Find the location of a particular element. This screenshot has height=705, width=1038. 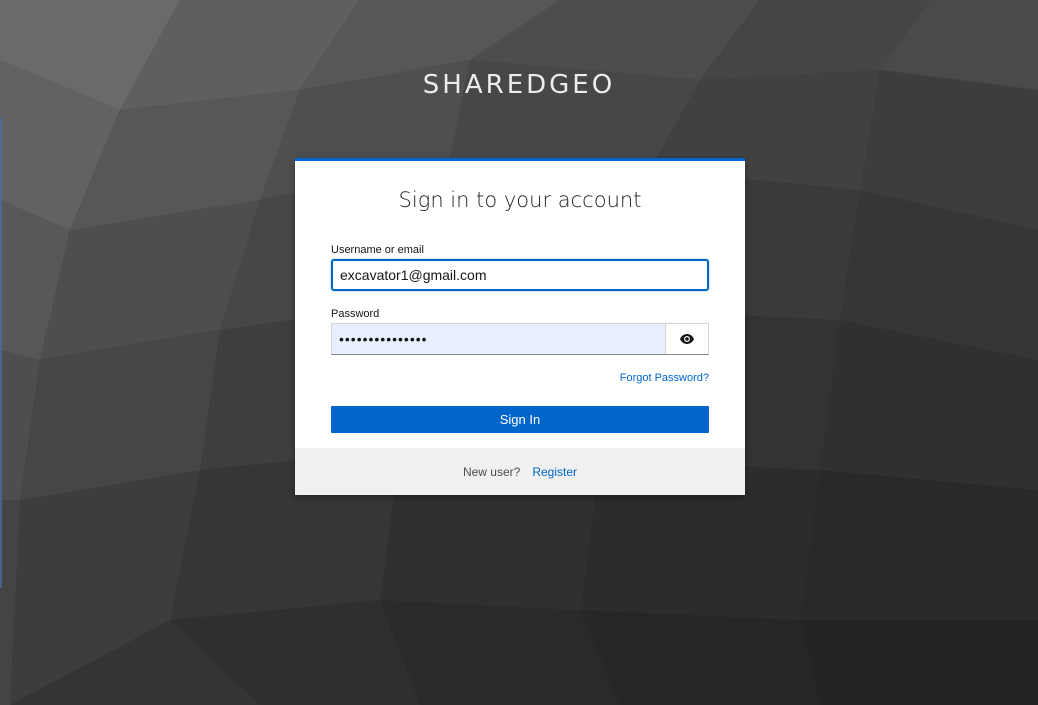

username-input is located at coordinates (520, 275).